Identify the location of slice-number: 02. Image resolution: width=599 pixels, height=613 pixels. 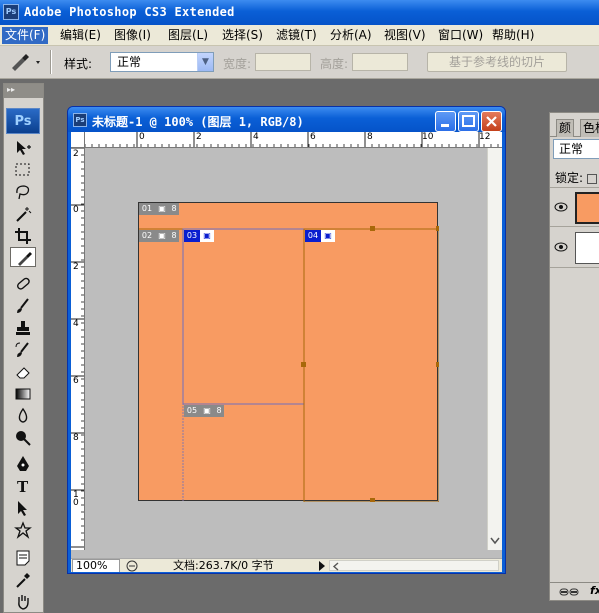
(147, 236).